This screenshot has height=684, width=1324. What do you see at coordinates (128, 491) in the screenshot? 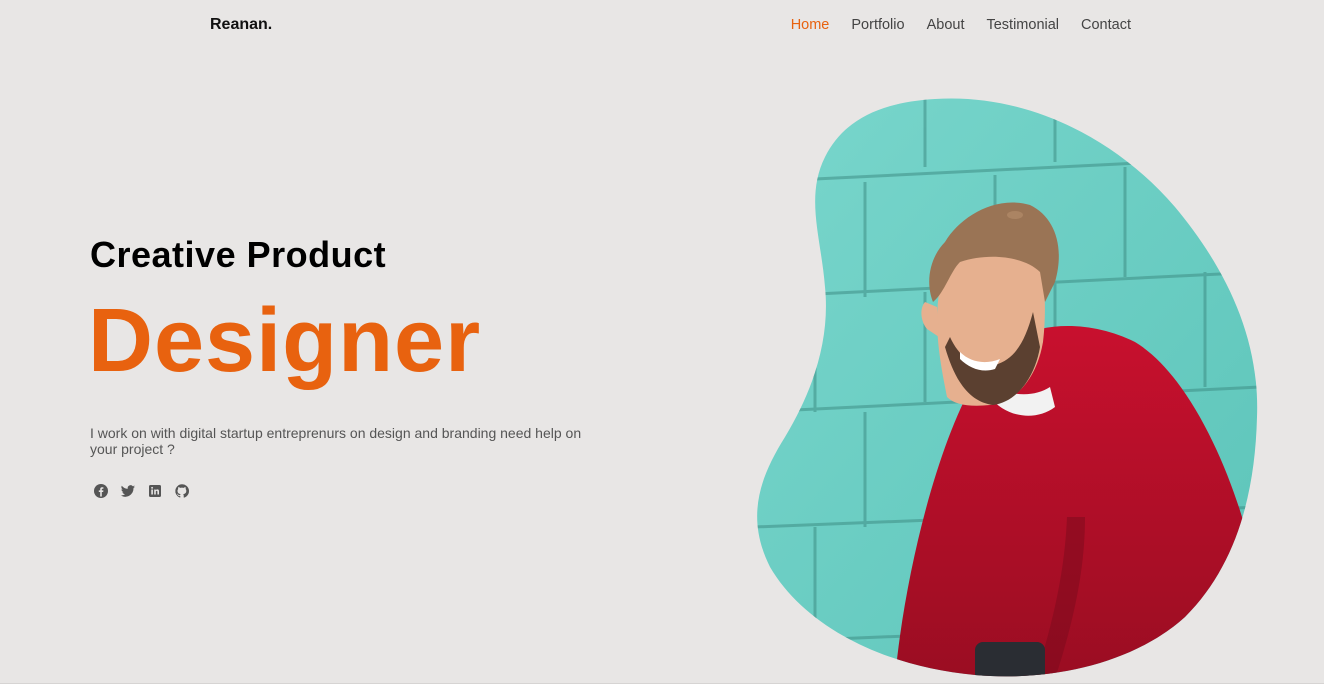
I see `twitter-icon` at bounding box center [128, 491].